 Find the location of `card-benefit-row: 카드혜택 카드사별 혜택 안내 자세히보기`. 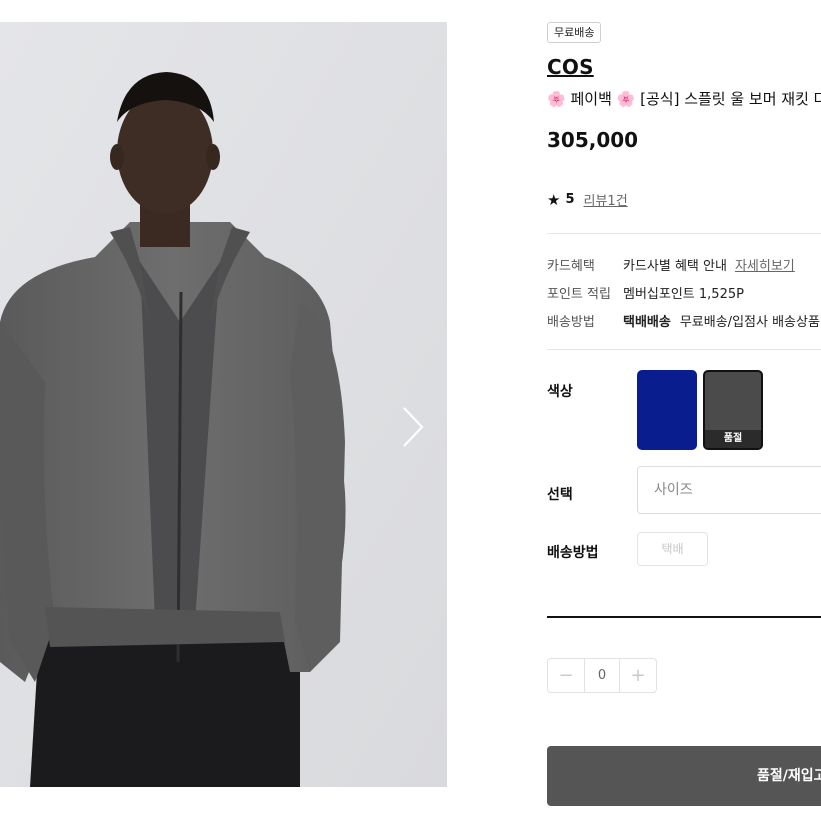

card-benefit-row: 카드혜택 카드사별 혜택 안내 자세히보기 is located at coordinates (671, 264).